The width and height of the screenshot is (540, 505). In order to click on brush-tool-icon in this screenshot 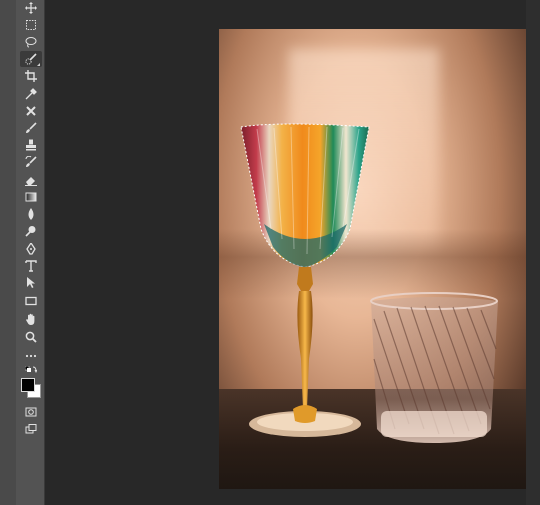, I will do `click(31, 128)`.